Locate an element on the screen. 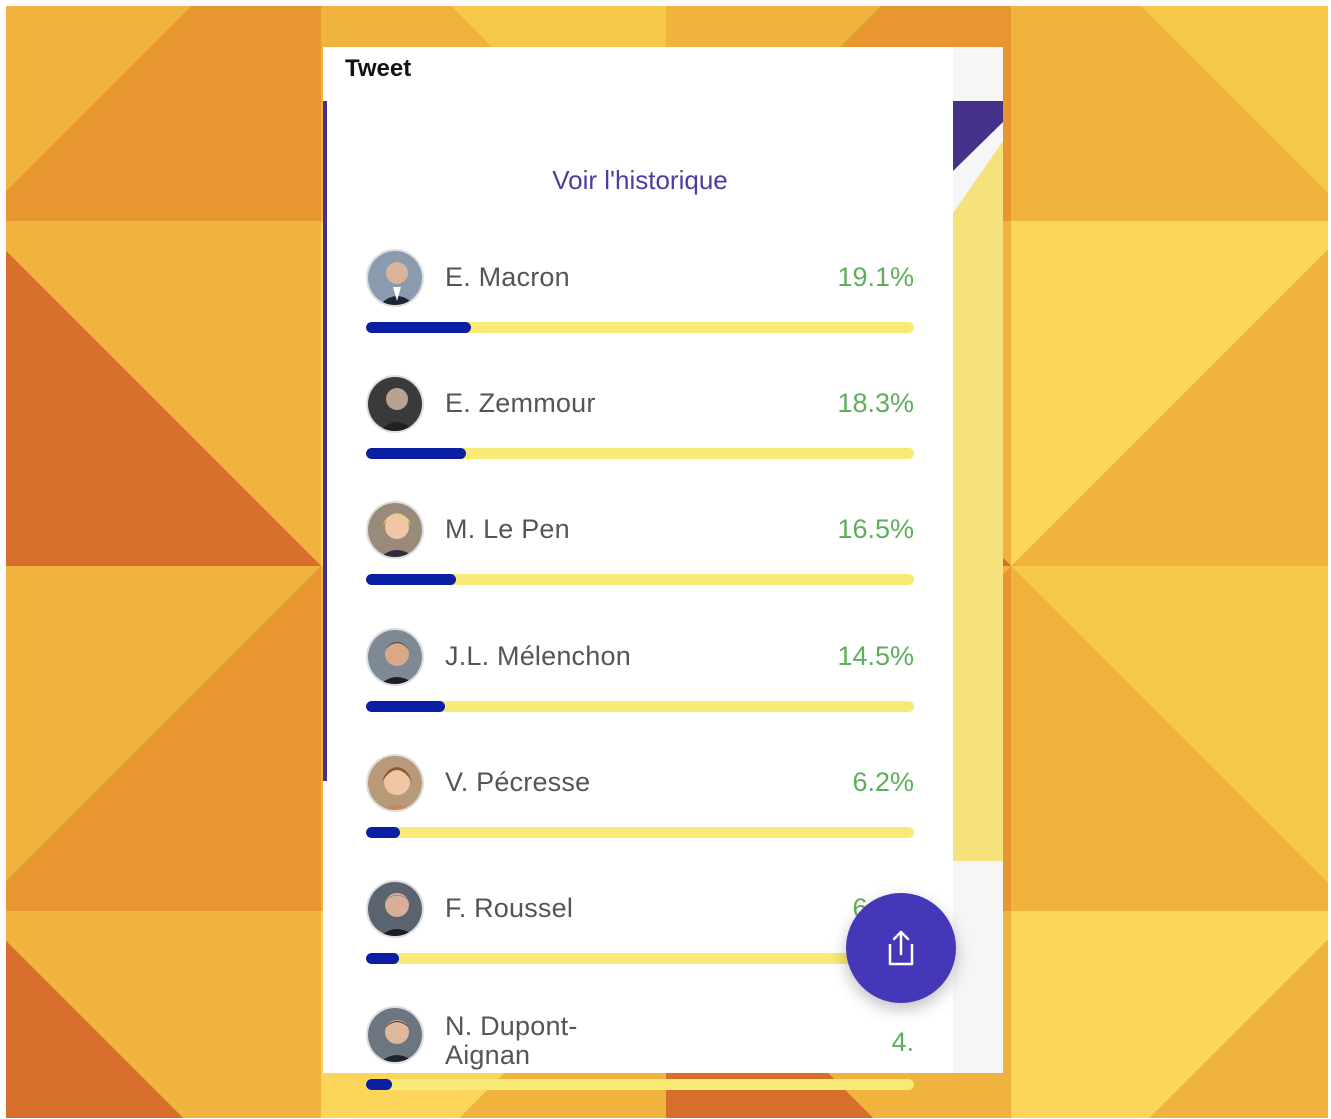 The image size is (1331, 1119). candidate-name: F. Roussel is located at coordinates (509, 908).